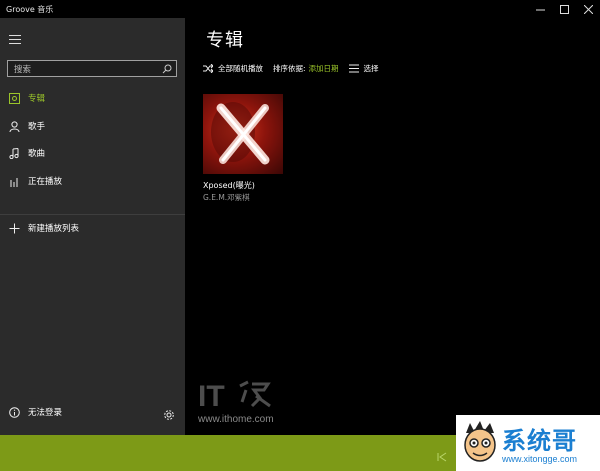 The height and width of the screenshot is (471, 600). Describe the element at coordinates (30, 9) in the screenshot. I see `app-title: Groove 音乐` at that location.